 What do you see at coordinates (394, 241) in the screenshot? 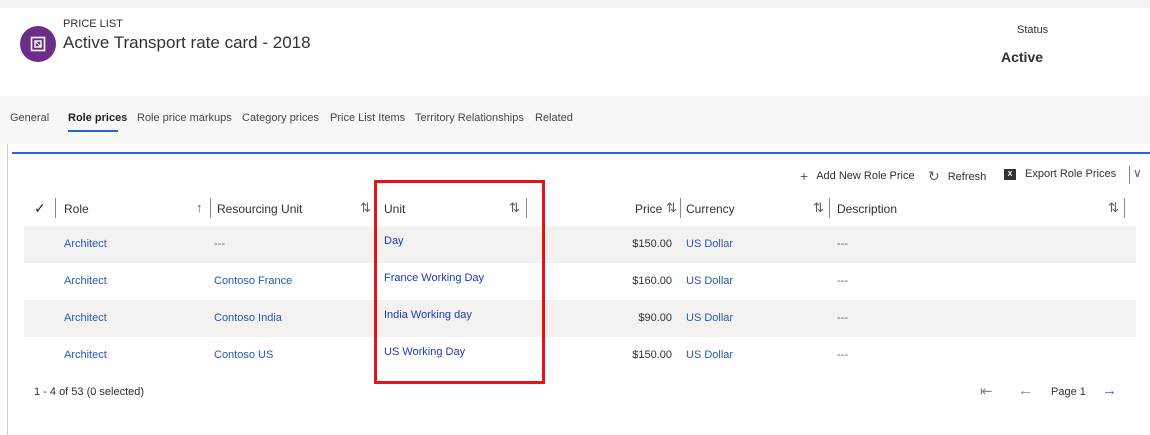
I see `unit-link: Day` at bounding box center [394, 241].